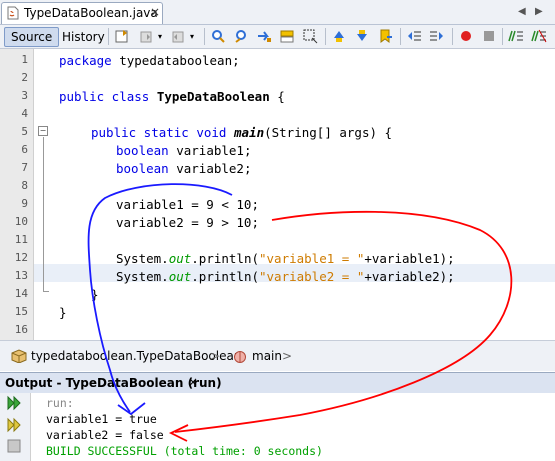 Image resolution: width=555 pixels, height=461 pixels. I want to click on class-name: TypeDataBoolean, so click(213, 96).